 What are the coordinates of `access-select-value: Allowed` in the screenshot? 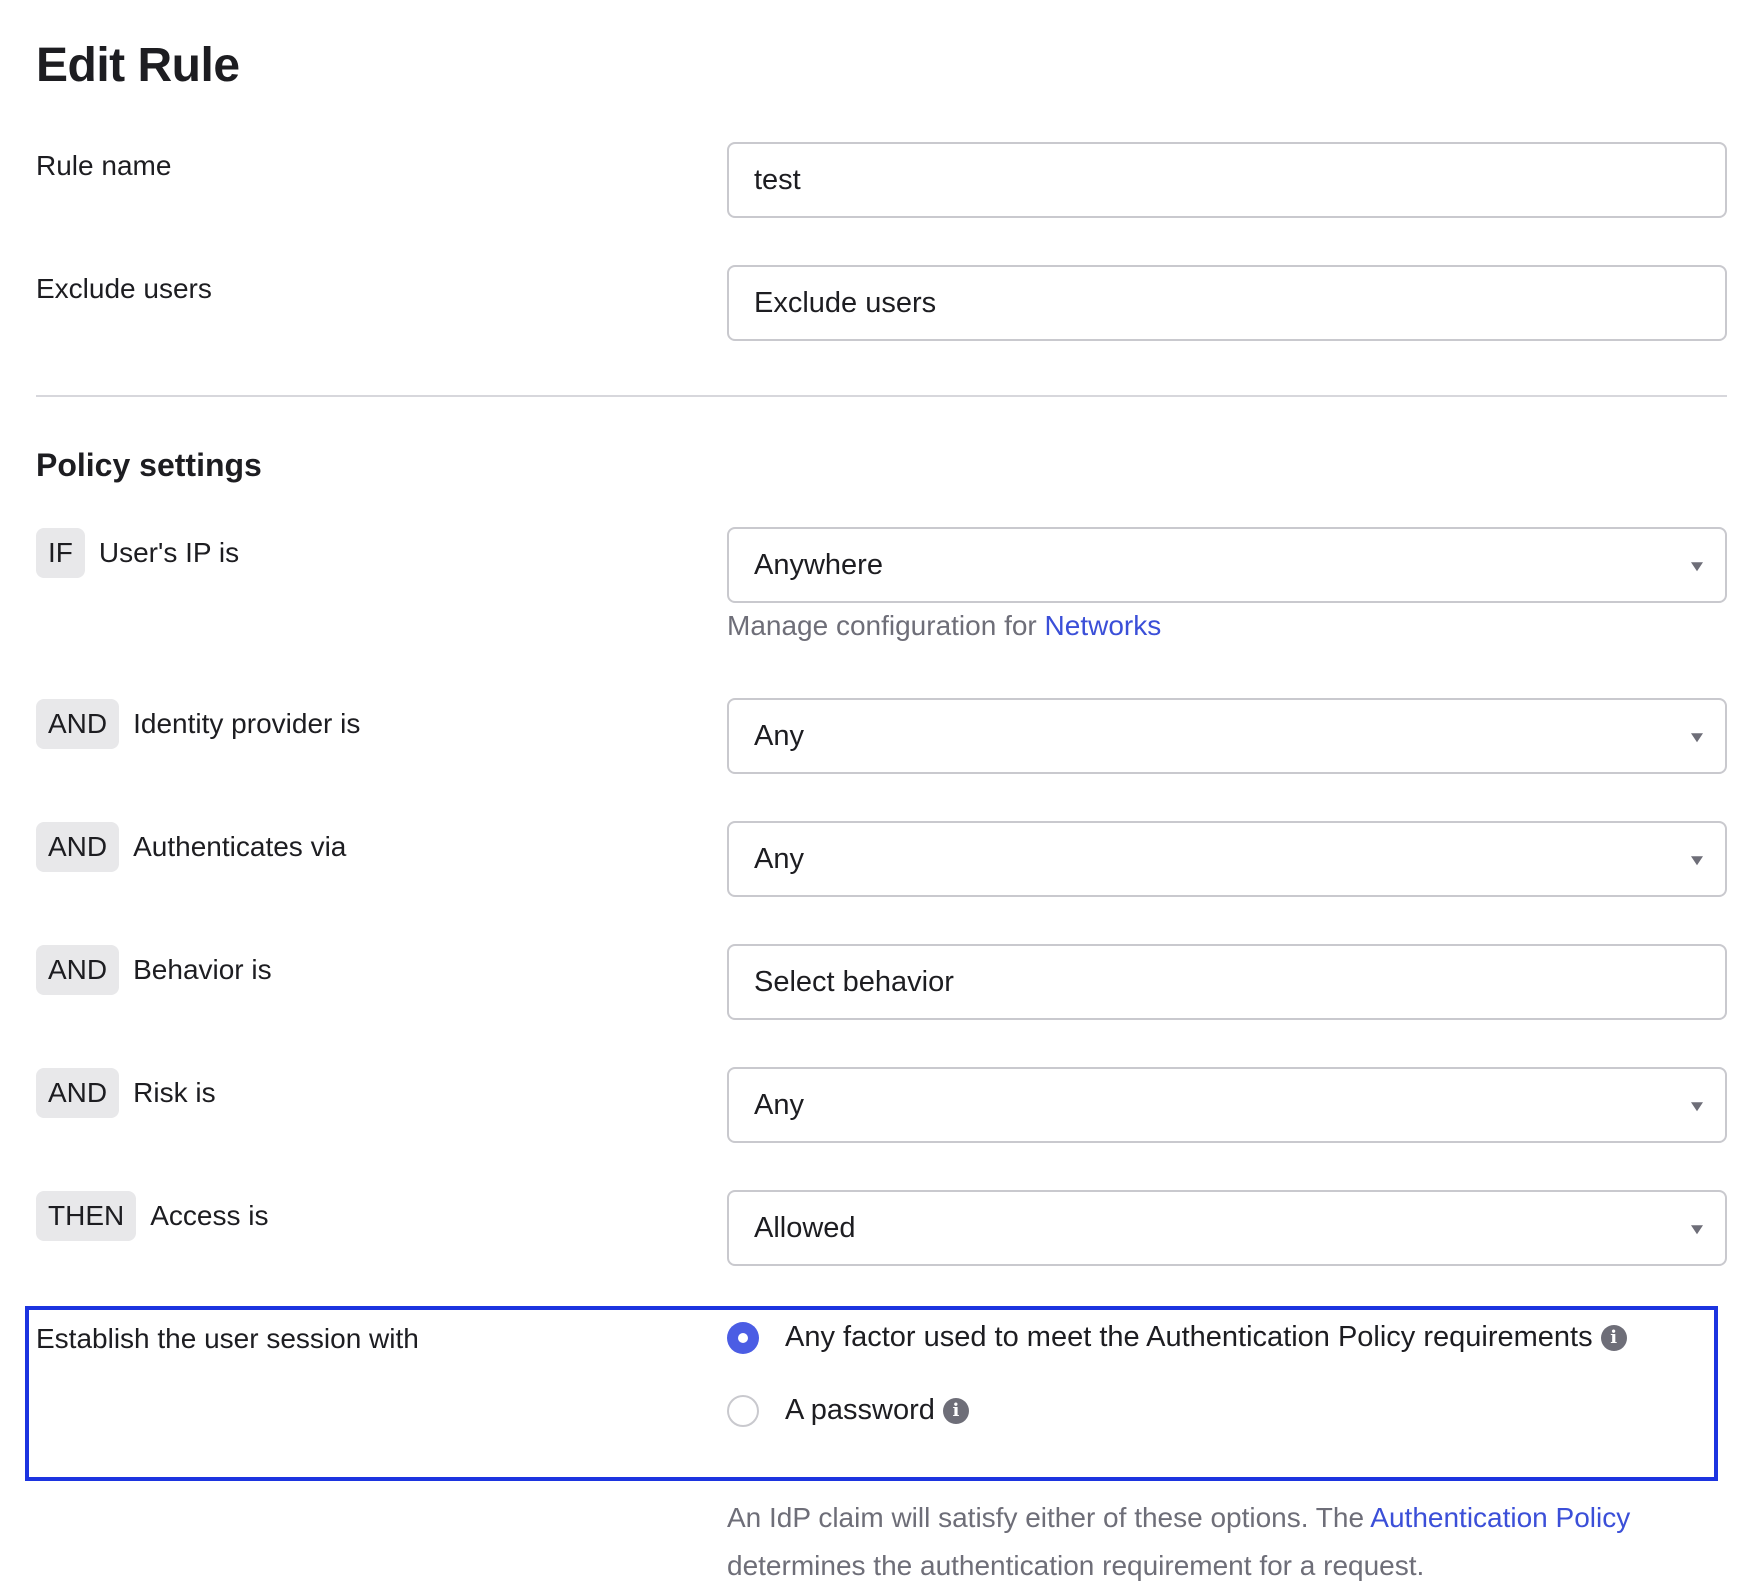 It's located at (805, 1227).